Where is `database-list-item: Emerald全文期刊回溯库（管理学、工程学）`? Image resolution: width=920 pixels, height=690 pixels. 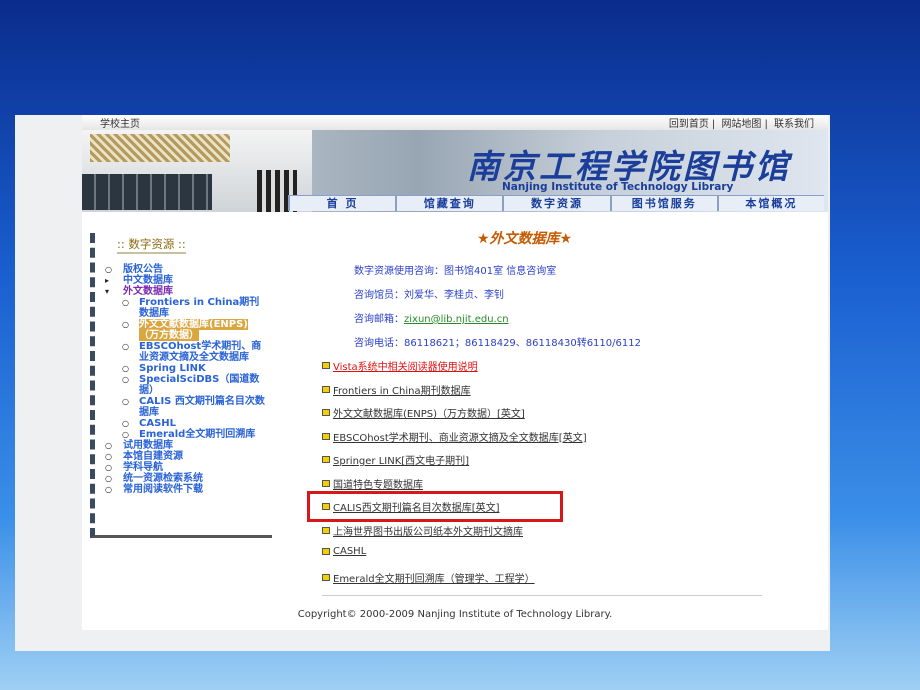 database-list-item: Emerald全文期刊回溯库（管理学、工程学） is located at coordinates (428, 577).